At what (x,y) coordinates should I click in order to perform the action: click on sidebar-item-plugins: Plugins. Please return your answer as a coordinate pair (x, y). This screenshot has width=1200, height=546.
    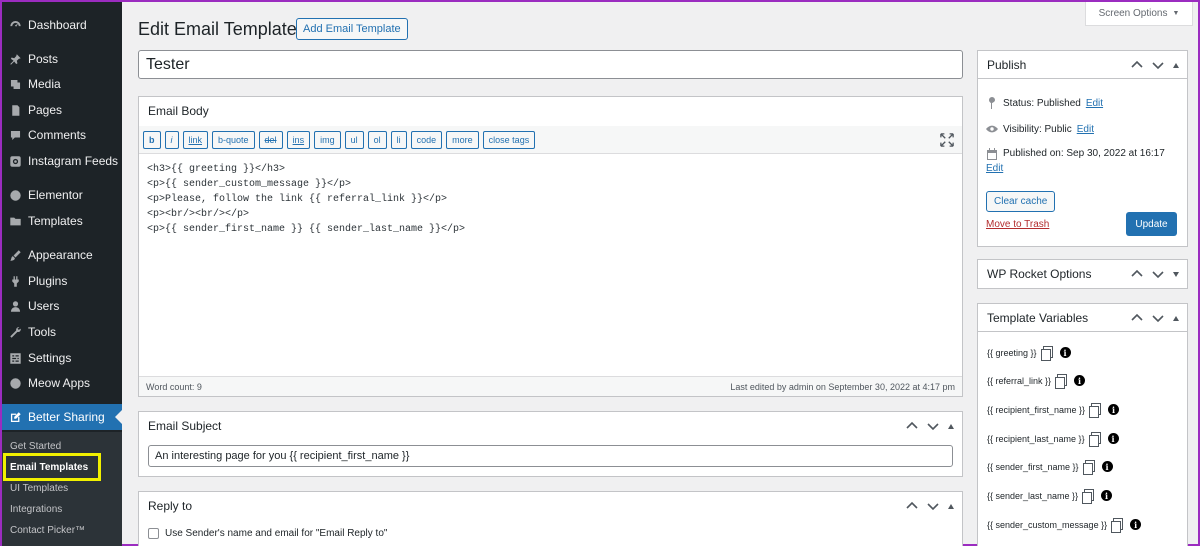
    Looking at the image, I should click on (62, 281).